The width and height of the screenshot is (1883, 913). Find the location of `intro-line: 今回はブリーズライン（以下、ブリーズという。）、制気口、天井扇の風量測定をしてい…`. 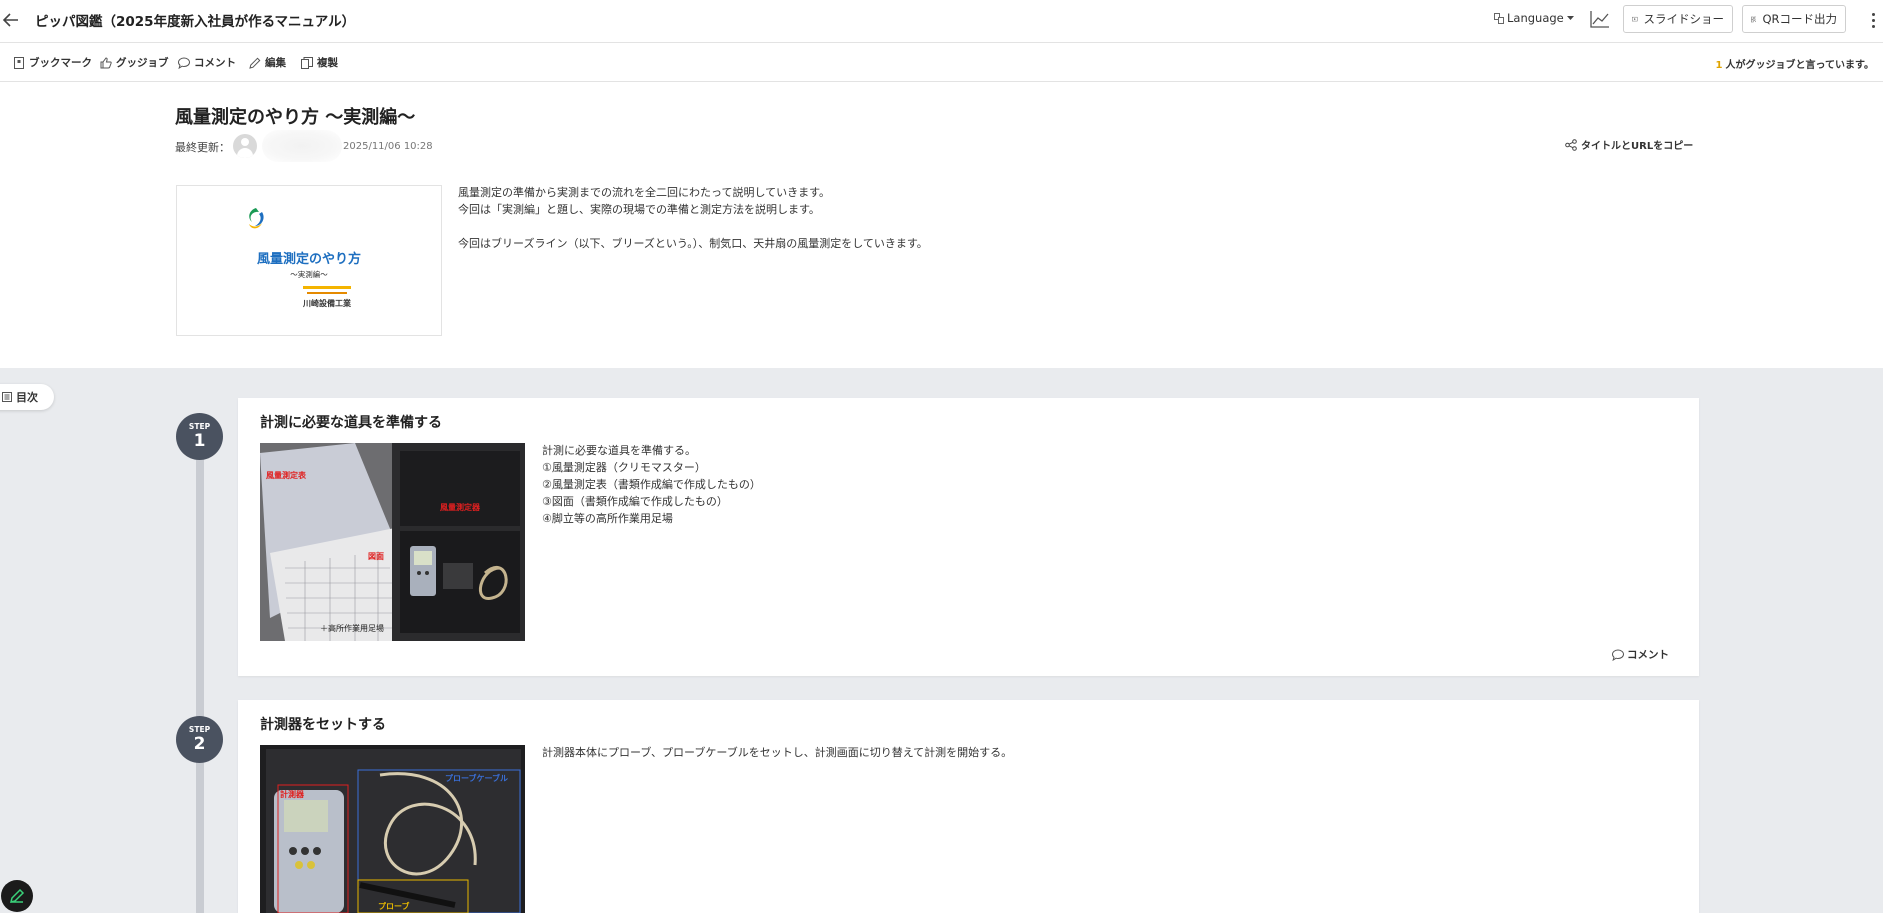

intro-line: 今回はブリーズライン（以下、ブリーズという。）、制気口、天井扇の風量測定をしてい… is located at coordinates (693, 243).